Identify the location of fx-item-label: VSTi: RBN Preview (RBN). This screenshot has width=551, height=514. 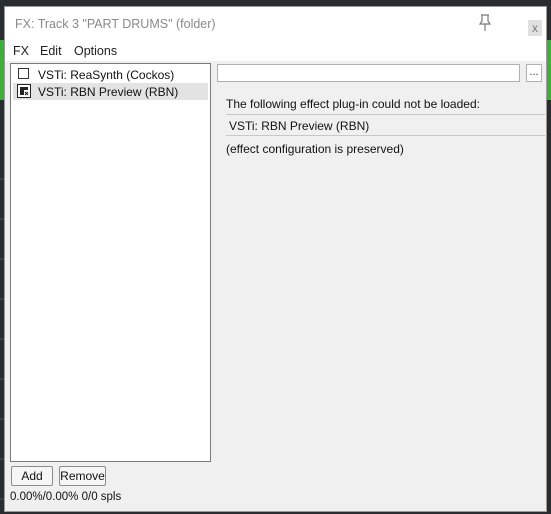
(108, 92).